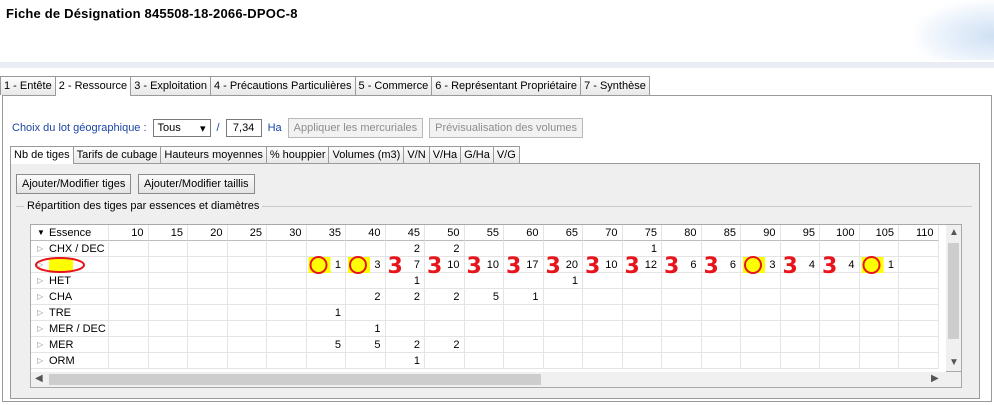 Image resolution: width=994 pixels, height=405 pixels. What do you see at coordinates (39, 378) in the screenshot?
I see `scroll-left-icon: ◀` at bounding box center [39, 378].